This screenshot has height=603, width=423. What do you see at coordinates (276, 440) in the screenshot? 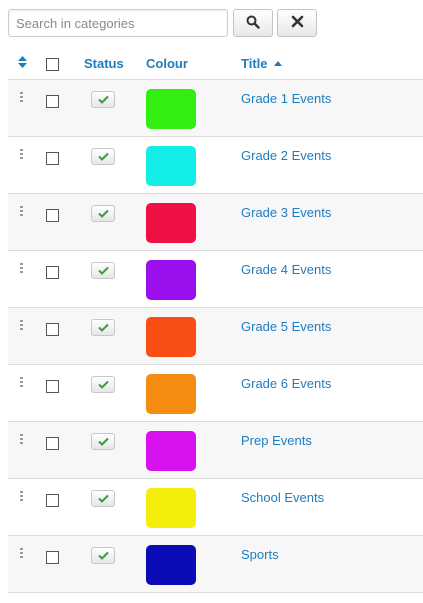
I see `category-title-link: Prep Events` at bounding box center [276, 440].